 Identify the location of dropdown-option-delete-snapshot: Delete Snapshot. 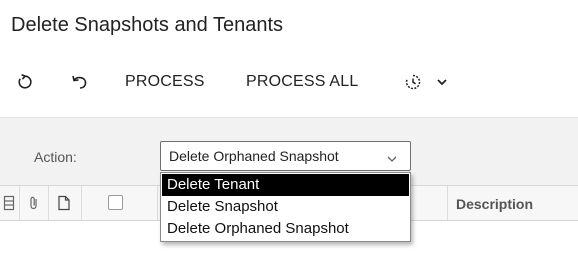
(285, 207).